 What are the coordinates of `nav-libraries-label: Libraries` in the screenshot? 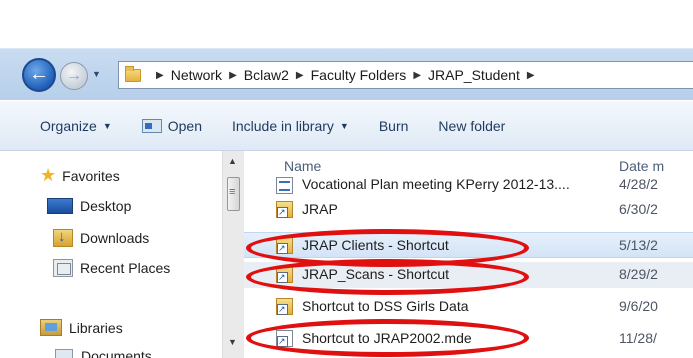 It's located at (96, 327).